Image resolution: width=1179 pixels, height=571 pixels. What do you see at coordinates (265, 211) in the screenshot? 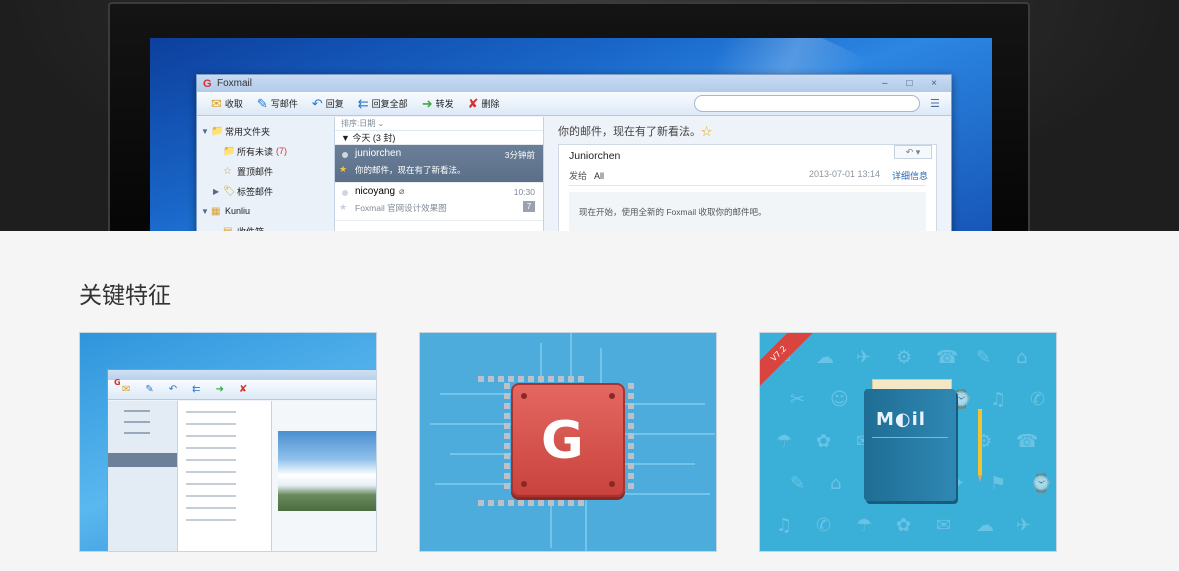
I see `sidebar-item: ▼ ▦ Kunliu` at bounding box center [265, 211].